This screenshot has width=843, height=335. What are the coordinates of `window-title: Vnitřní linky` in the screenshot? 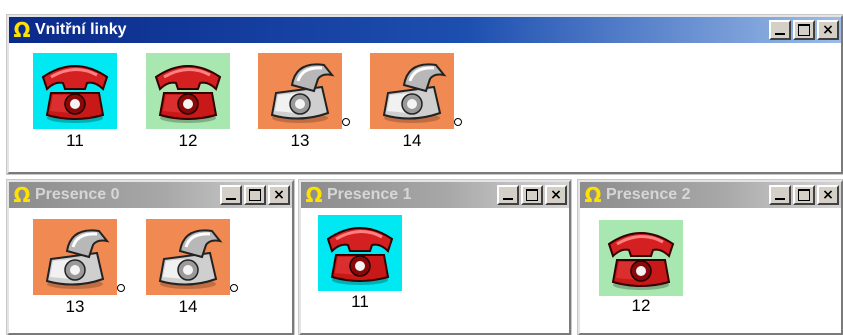 It's located at (81, 29).